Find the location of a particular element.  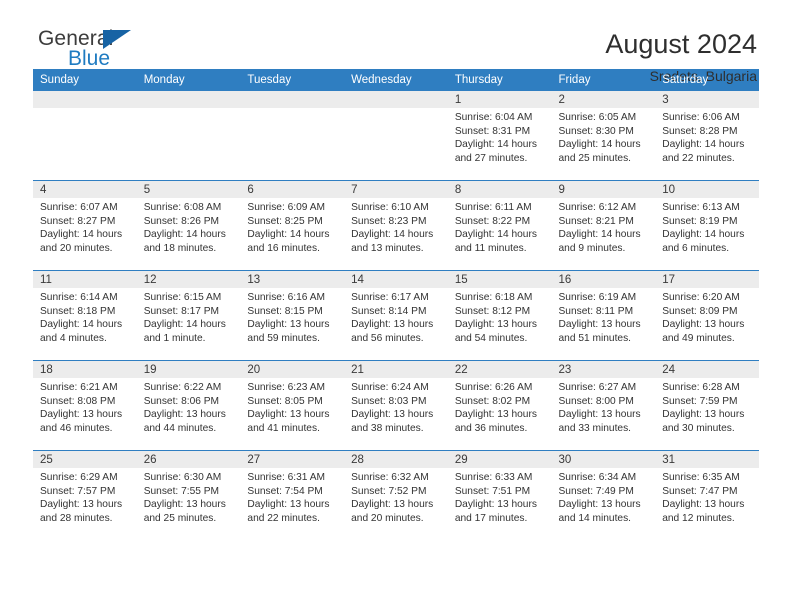

day-number: 20 is located at coordinates (292, 369).